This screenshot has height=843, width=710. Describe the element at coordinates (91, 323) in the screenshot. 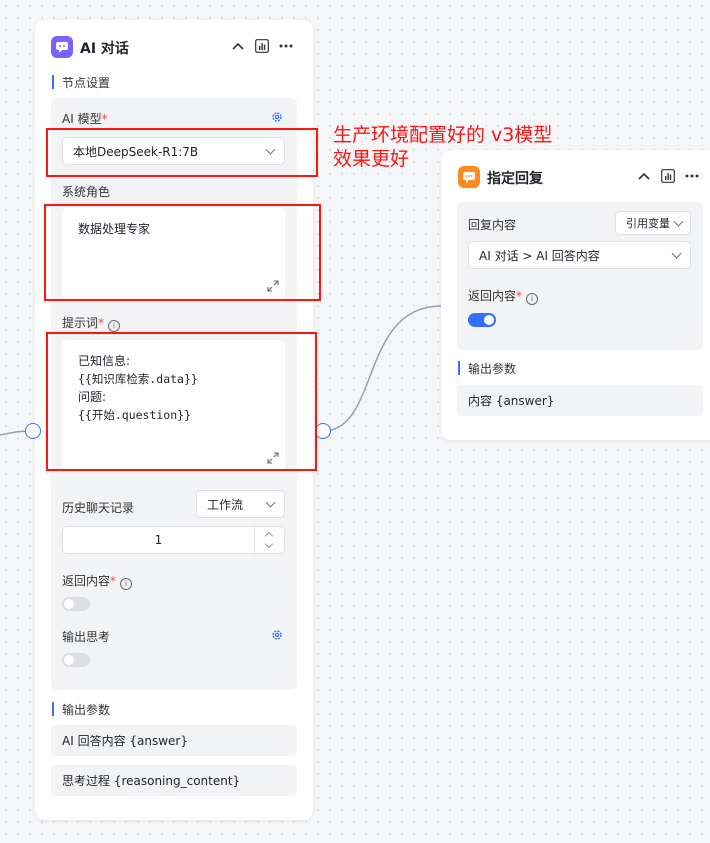

I see `prompt-label: 提示词* i` at that location.